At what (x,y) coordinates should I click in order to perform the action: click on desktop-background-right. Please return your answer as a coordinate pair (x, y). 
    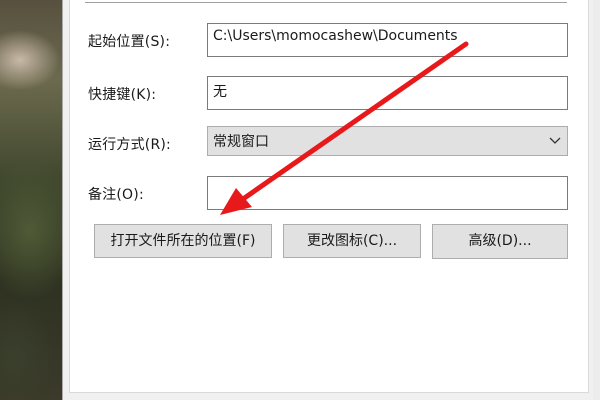
    Looking at the image, I should click on (596, 200).